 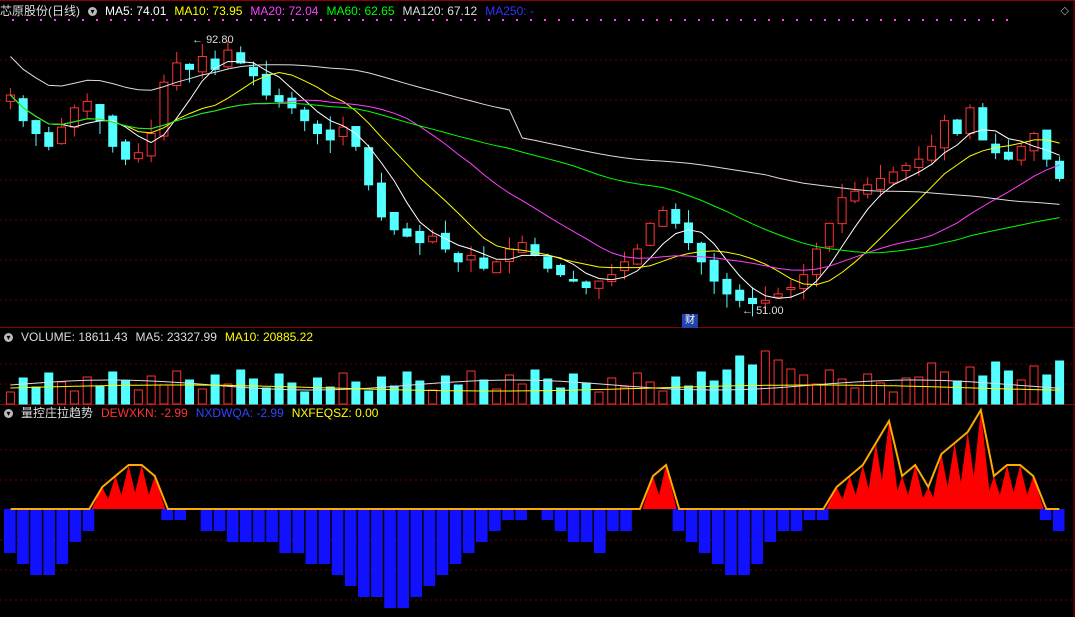 I want to click on indicator-nxfeqsz: NXFEQSZ: 0.00, so click(x=335, y=413).